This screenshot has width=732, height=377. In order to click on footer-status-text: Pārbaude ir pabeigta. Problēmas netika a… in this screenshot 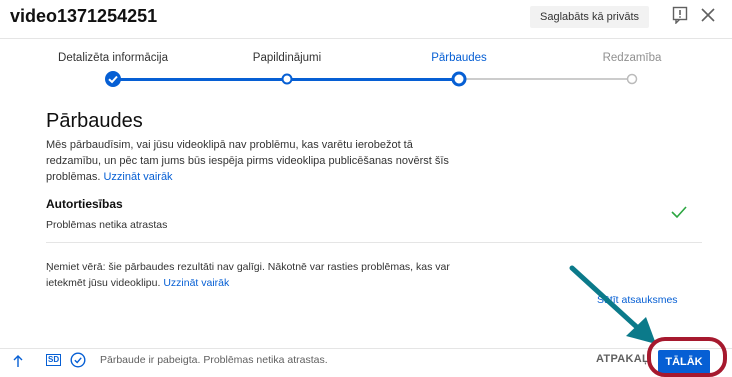, I will do `click(214, 360)`.